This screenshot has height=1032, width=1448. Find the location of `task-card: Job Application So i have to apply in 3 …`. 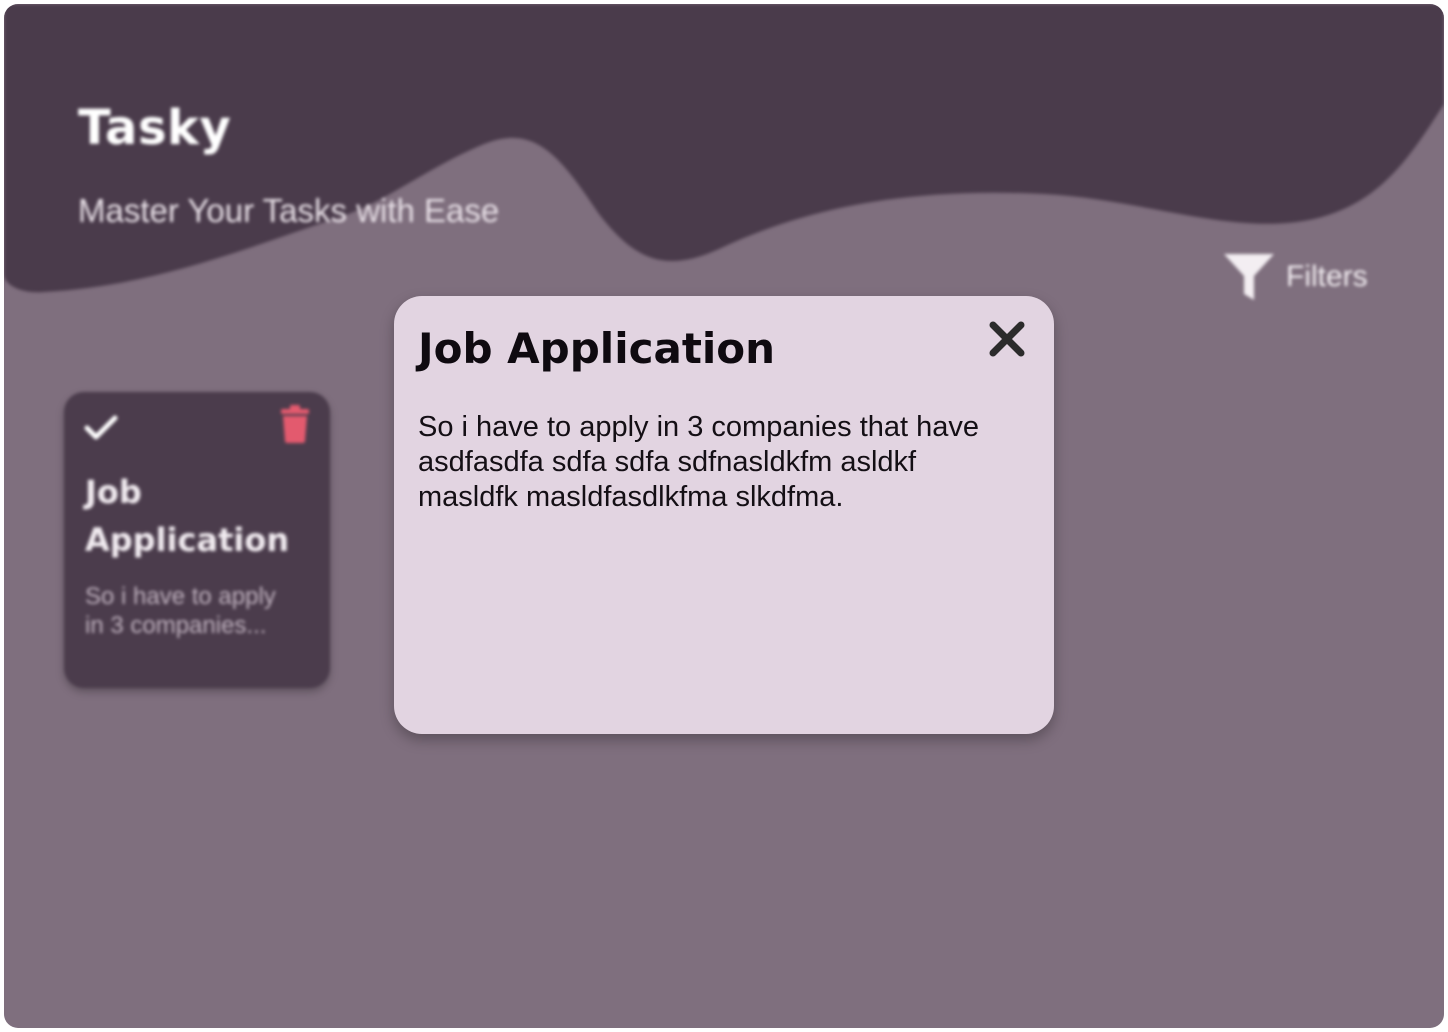

task-card: Job Application So i have to apply in 3 … is located at coordinates (197, 540).